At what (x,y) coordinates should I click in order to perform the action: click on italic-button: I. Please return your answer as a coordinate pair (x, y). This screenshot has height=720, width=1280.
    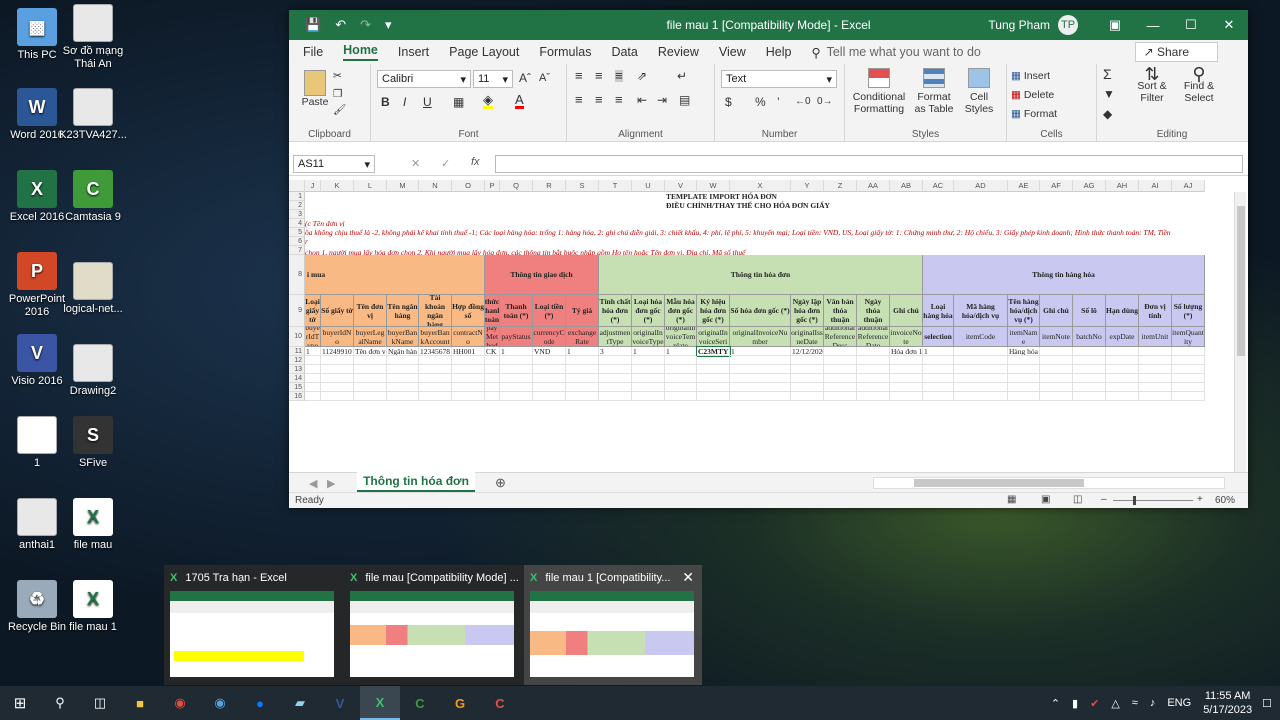
    Looking at the image, I should click on (404, 102).